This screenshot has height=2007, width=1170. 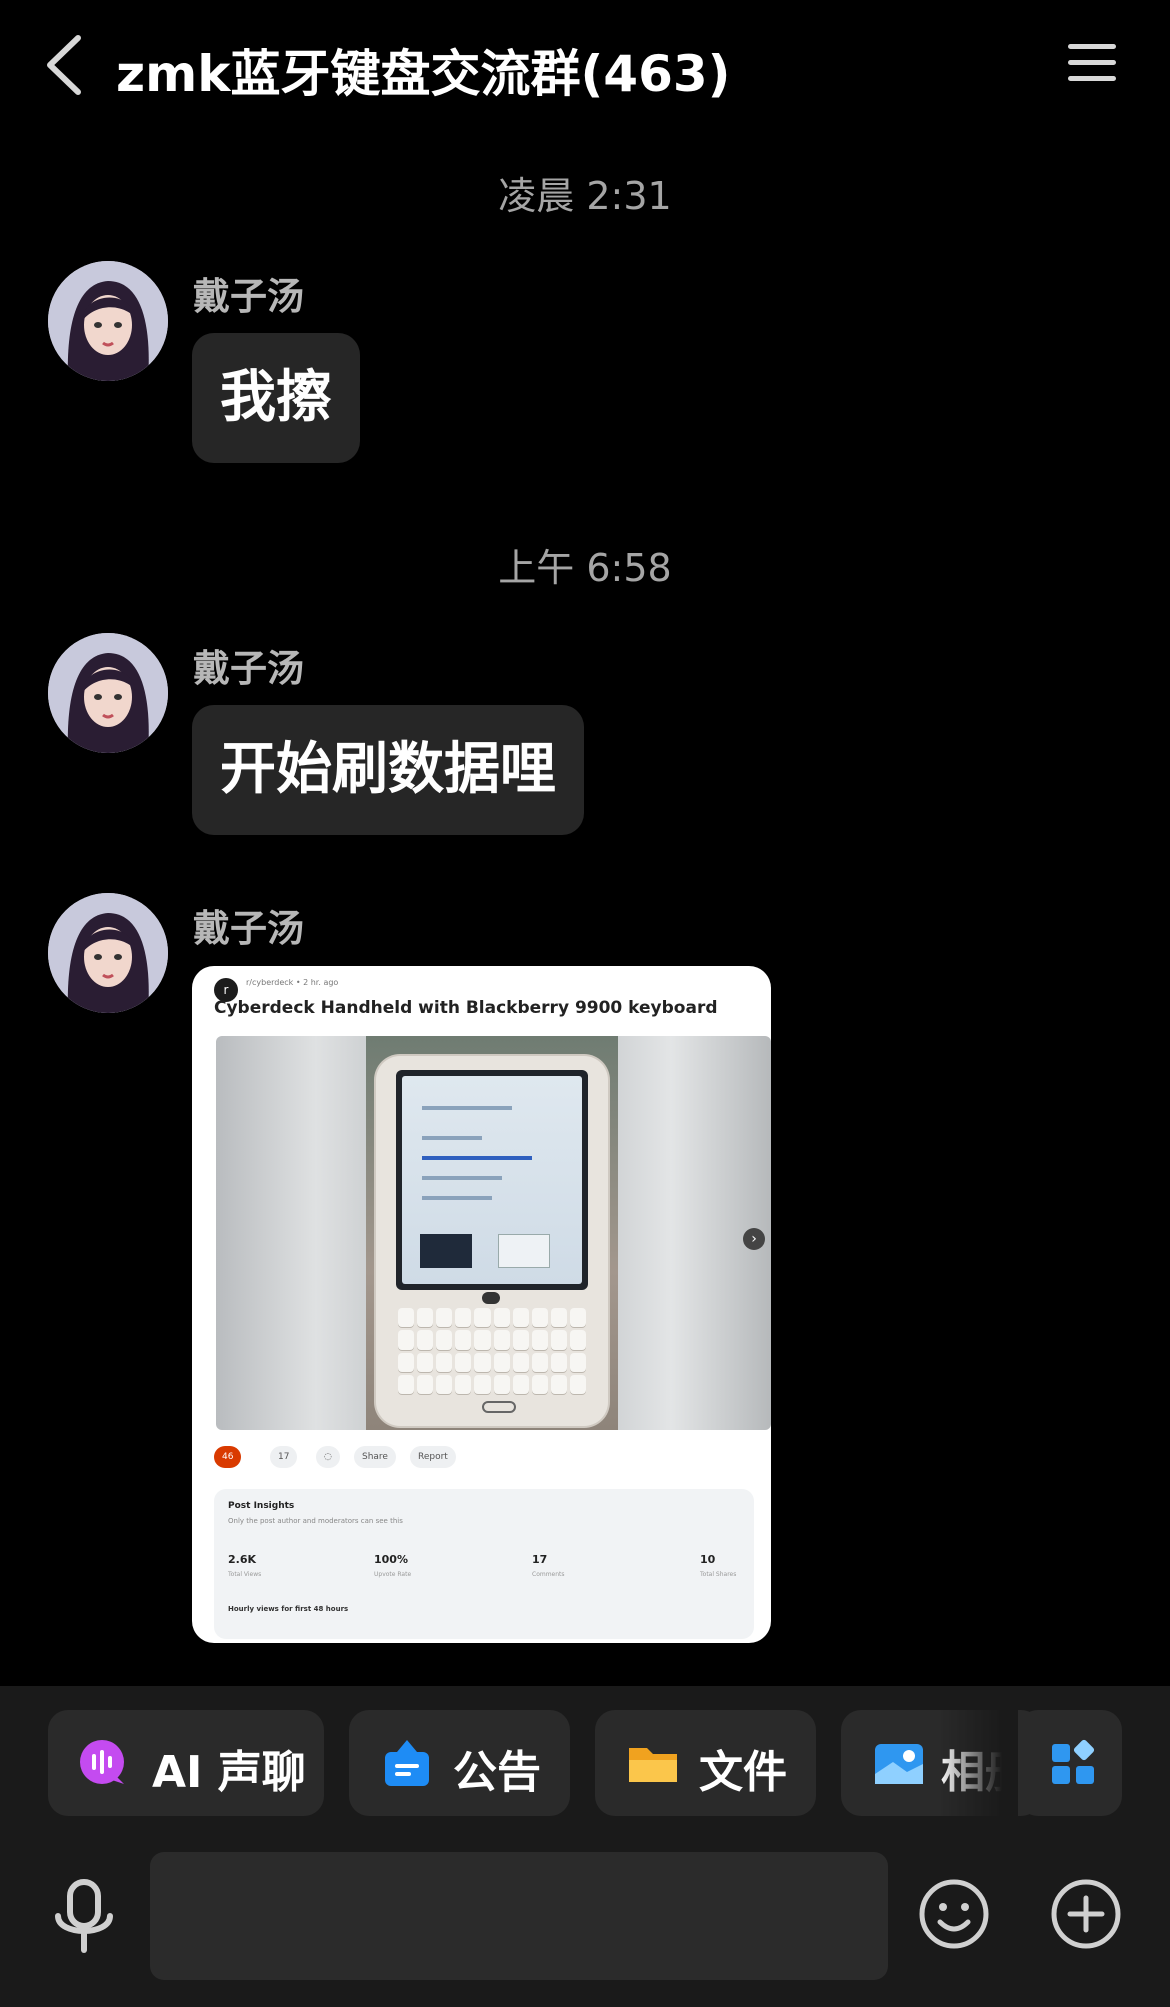 What do you see at coordinates (84, 1917) in the screenshot?
I see `microphone-icon` at bounding box center [84, 1917].